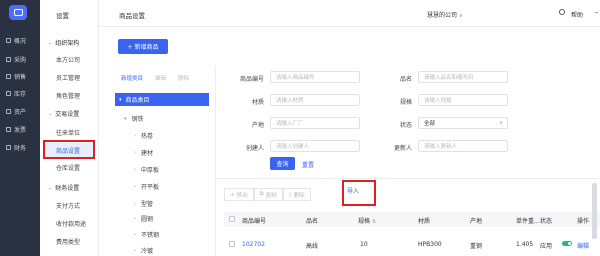  Describe the element at coordinates (8, 93) in the screenshot. I see `box-icon` at that location.